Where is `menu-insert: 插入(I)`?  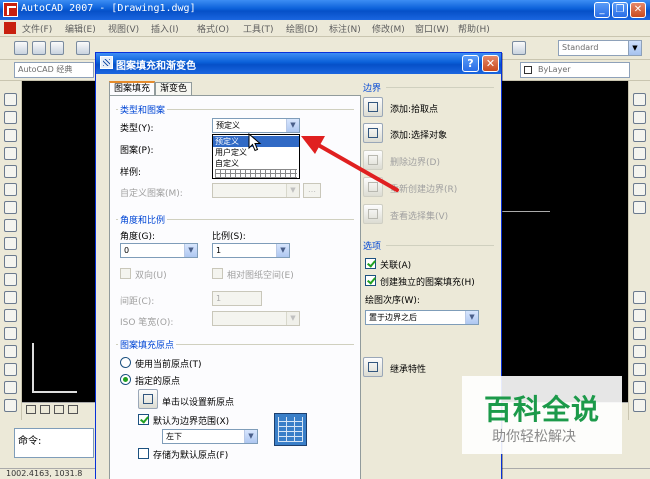 menu-insert: 插入(I) is located at coordinates (165, 28).